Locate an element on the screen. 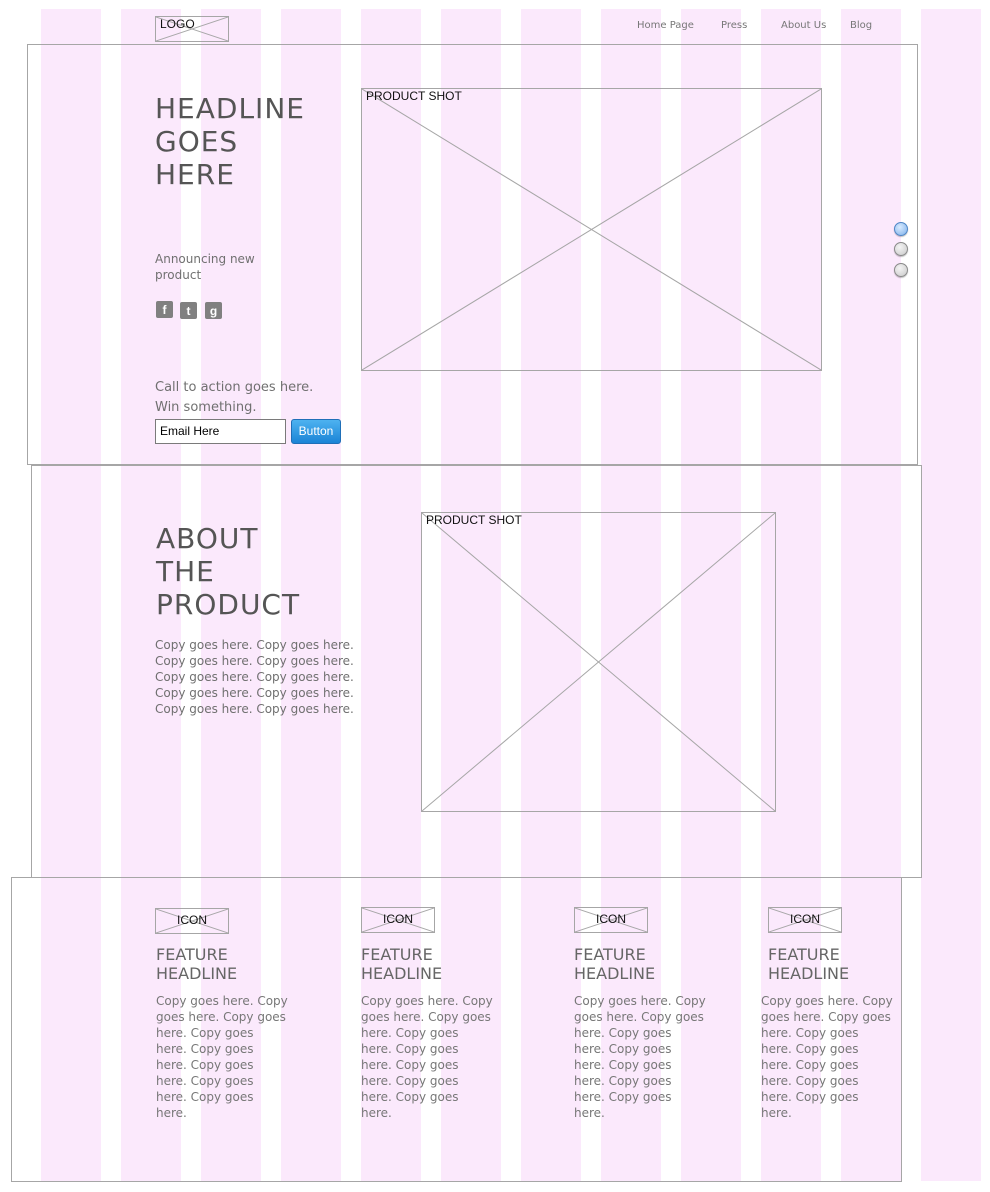  nav-press: Press is located at coordinates (734, 25).